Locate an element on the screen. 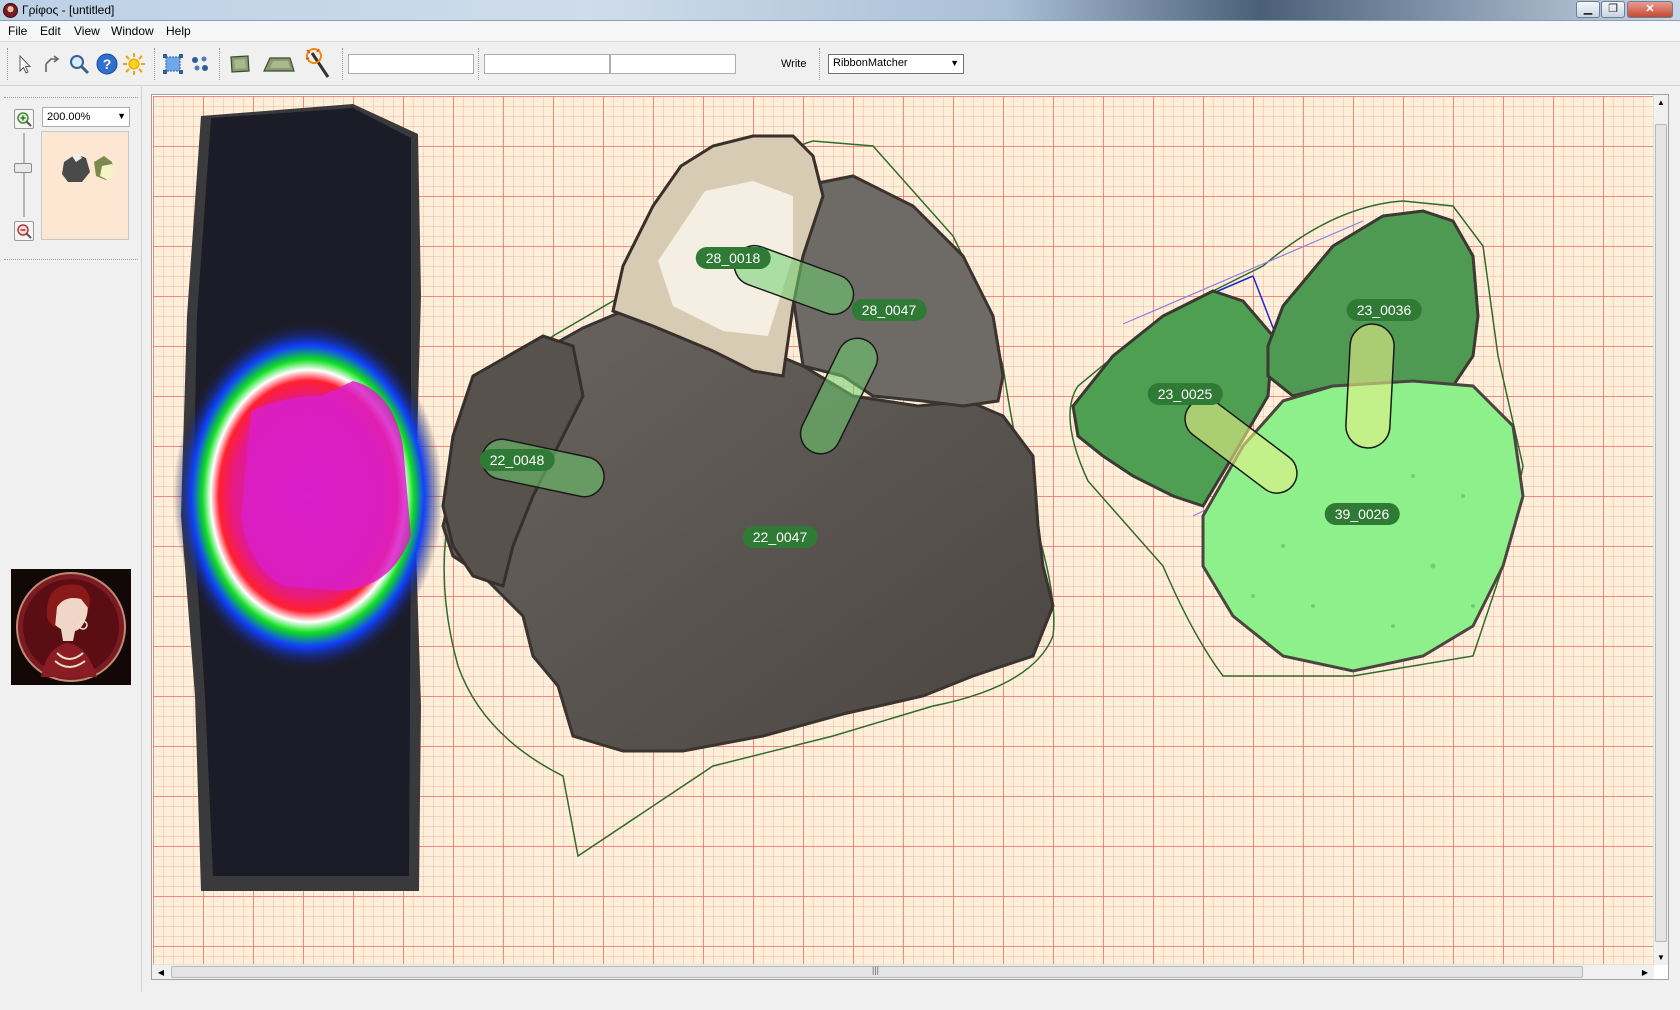 Image resolution: width=1680 pixels, height=1010 pixels. horizontal-scrollbar: ◀ ||| ▶ is located at coordinates (903, 971).